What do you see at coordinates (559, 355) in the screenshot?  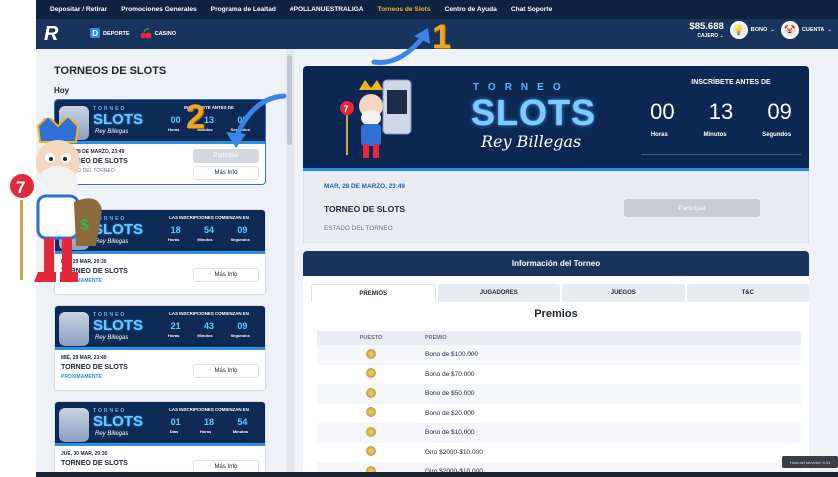 I see `table-row: Bono de $100.000` at bounding box center [559, 355].